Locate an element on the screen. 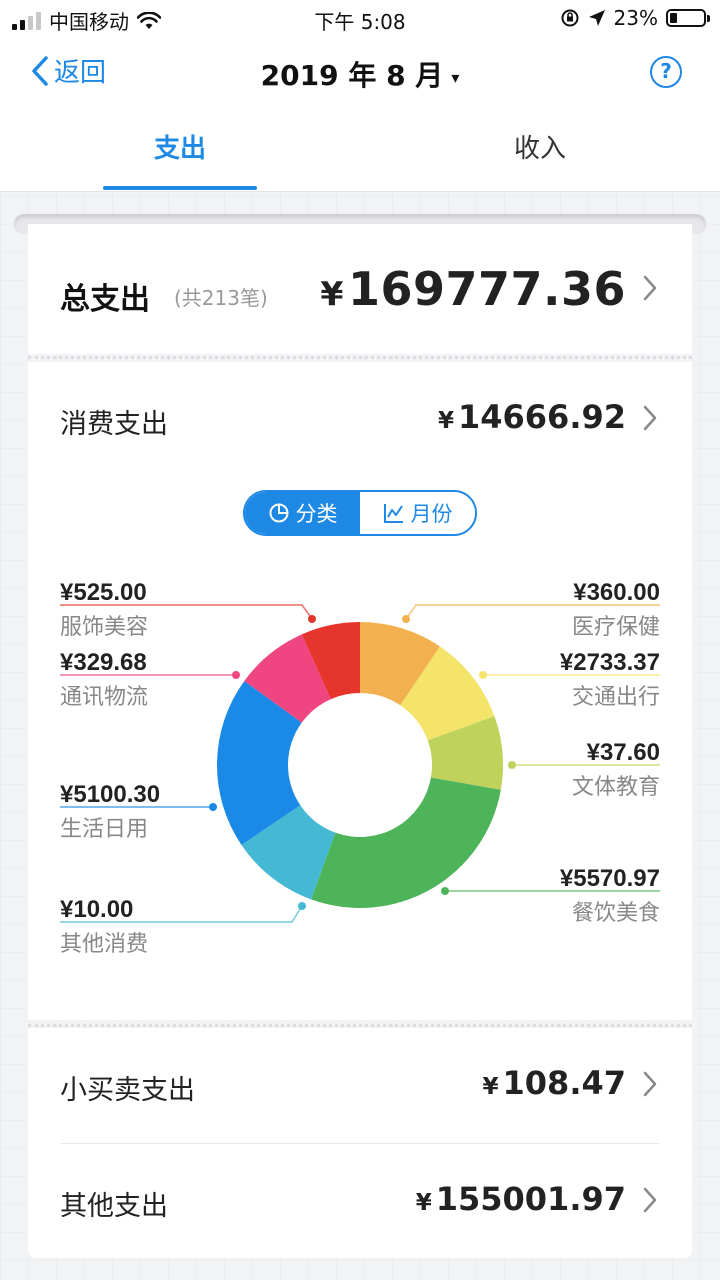 The width and height of the screenshot is (720, 1280). battery-icon is located at coordinates (688, 18).